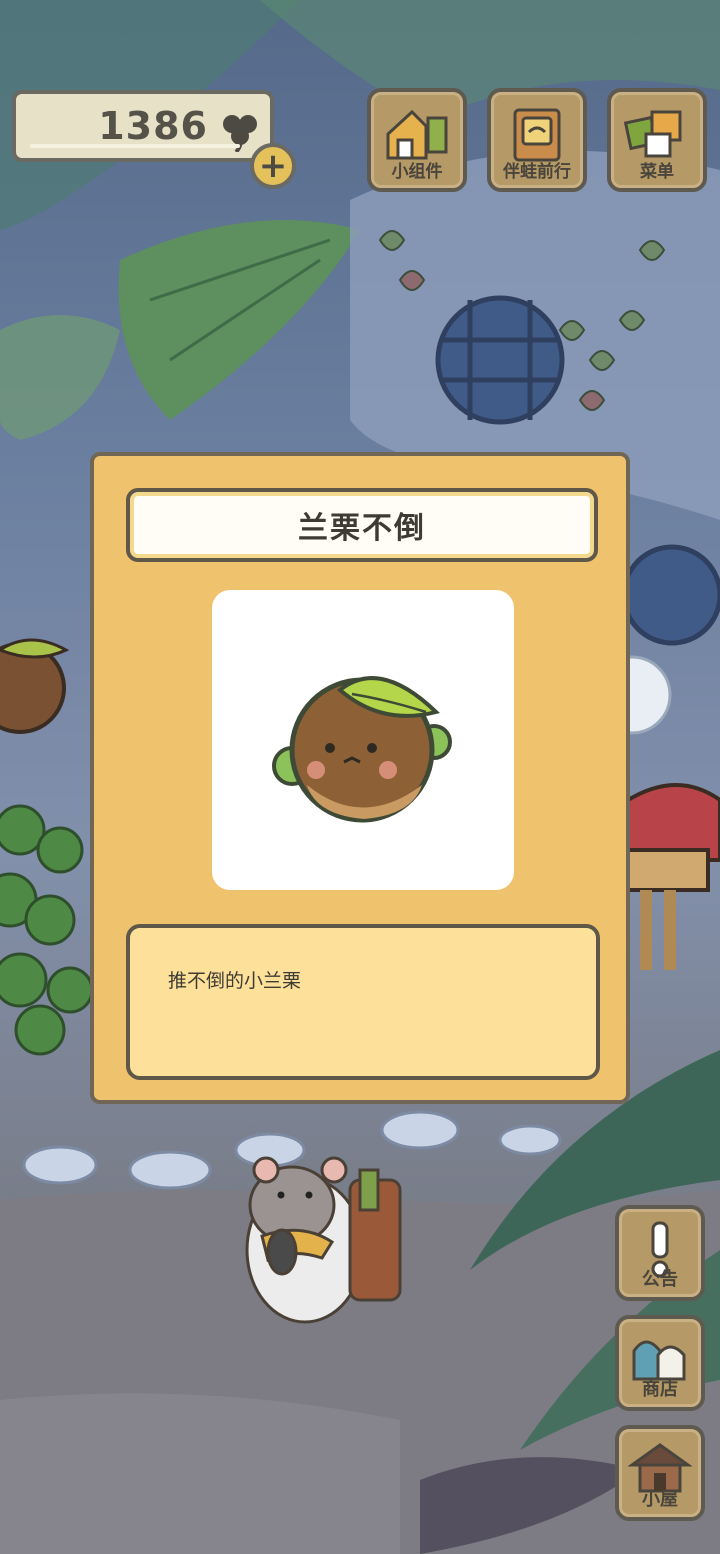 This screenshot has height=1554, width=720. I want to click on clover-icon, so click(240, 132).